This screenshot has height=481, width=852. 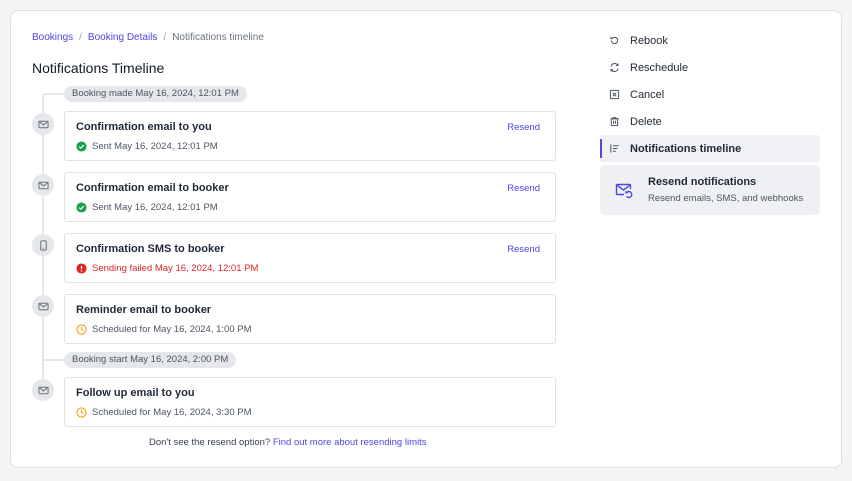 I want to click on action-label: Cancel, so click(x=647, y=94).